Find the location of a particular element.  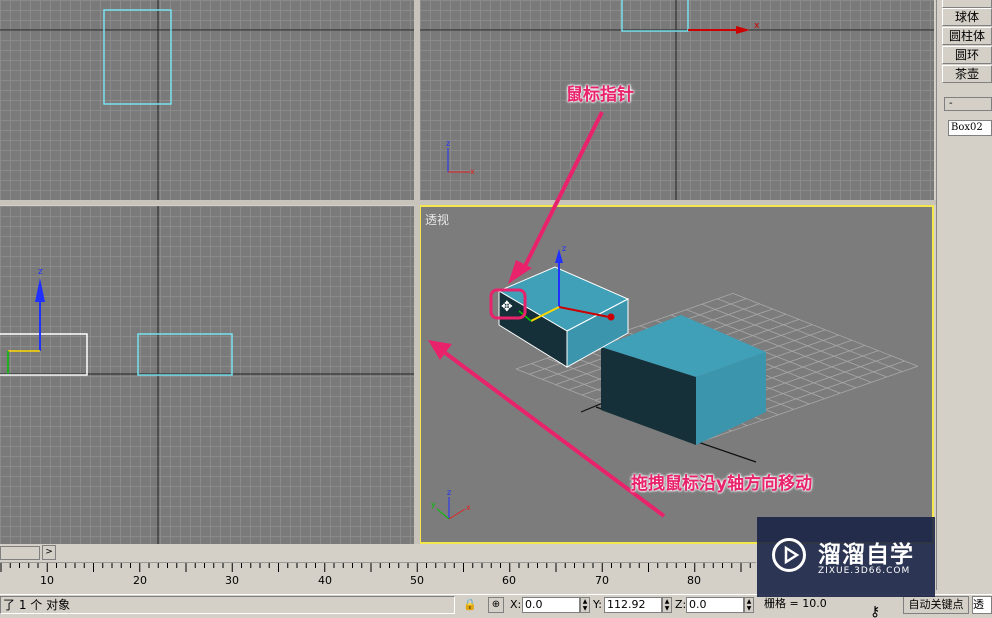

viewport-selector: 透视 is located at coordinates (982, 605).